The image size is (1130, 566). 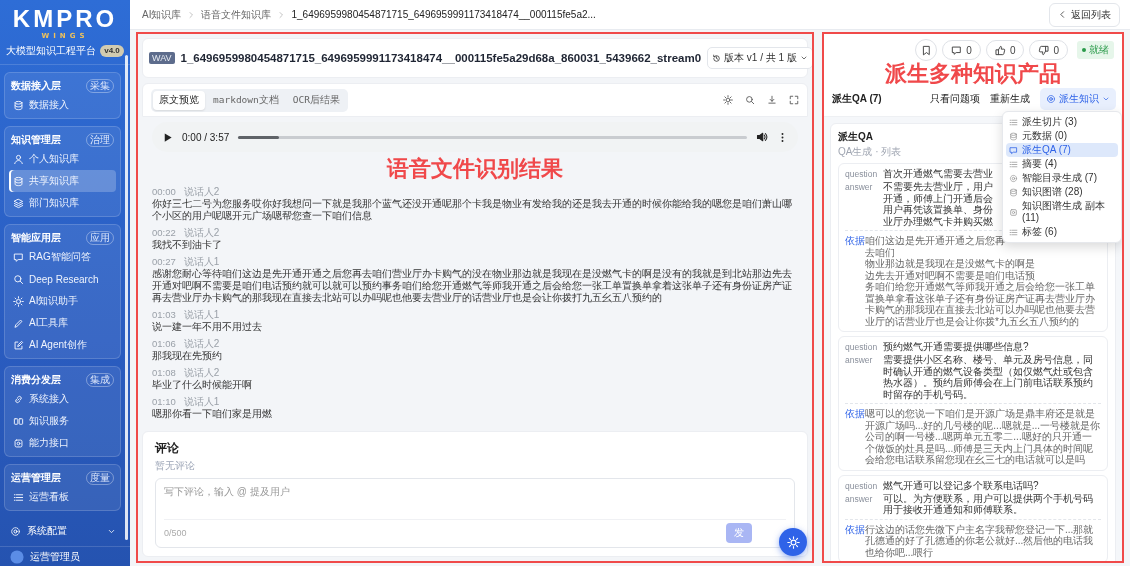 I want to click on annotation-label: 语音文件识别结果, so click(x=475, y=169).